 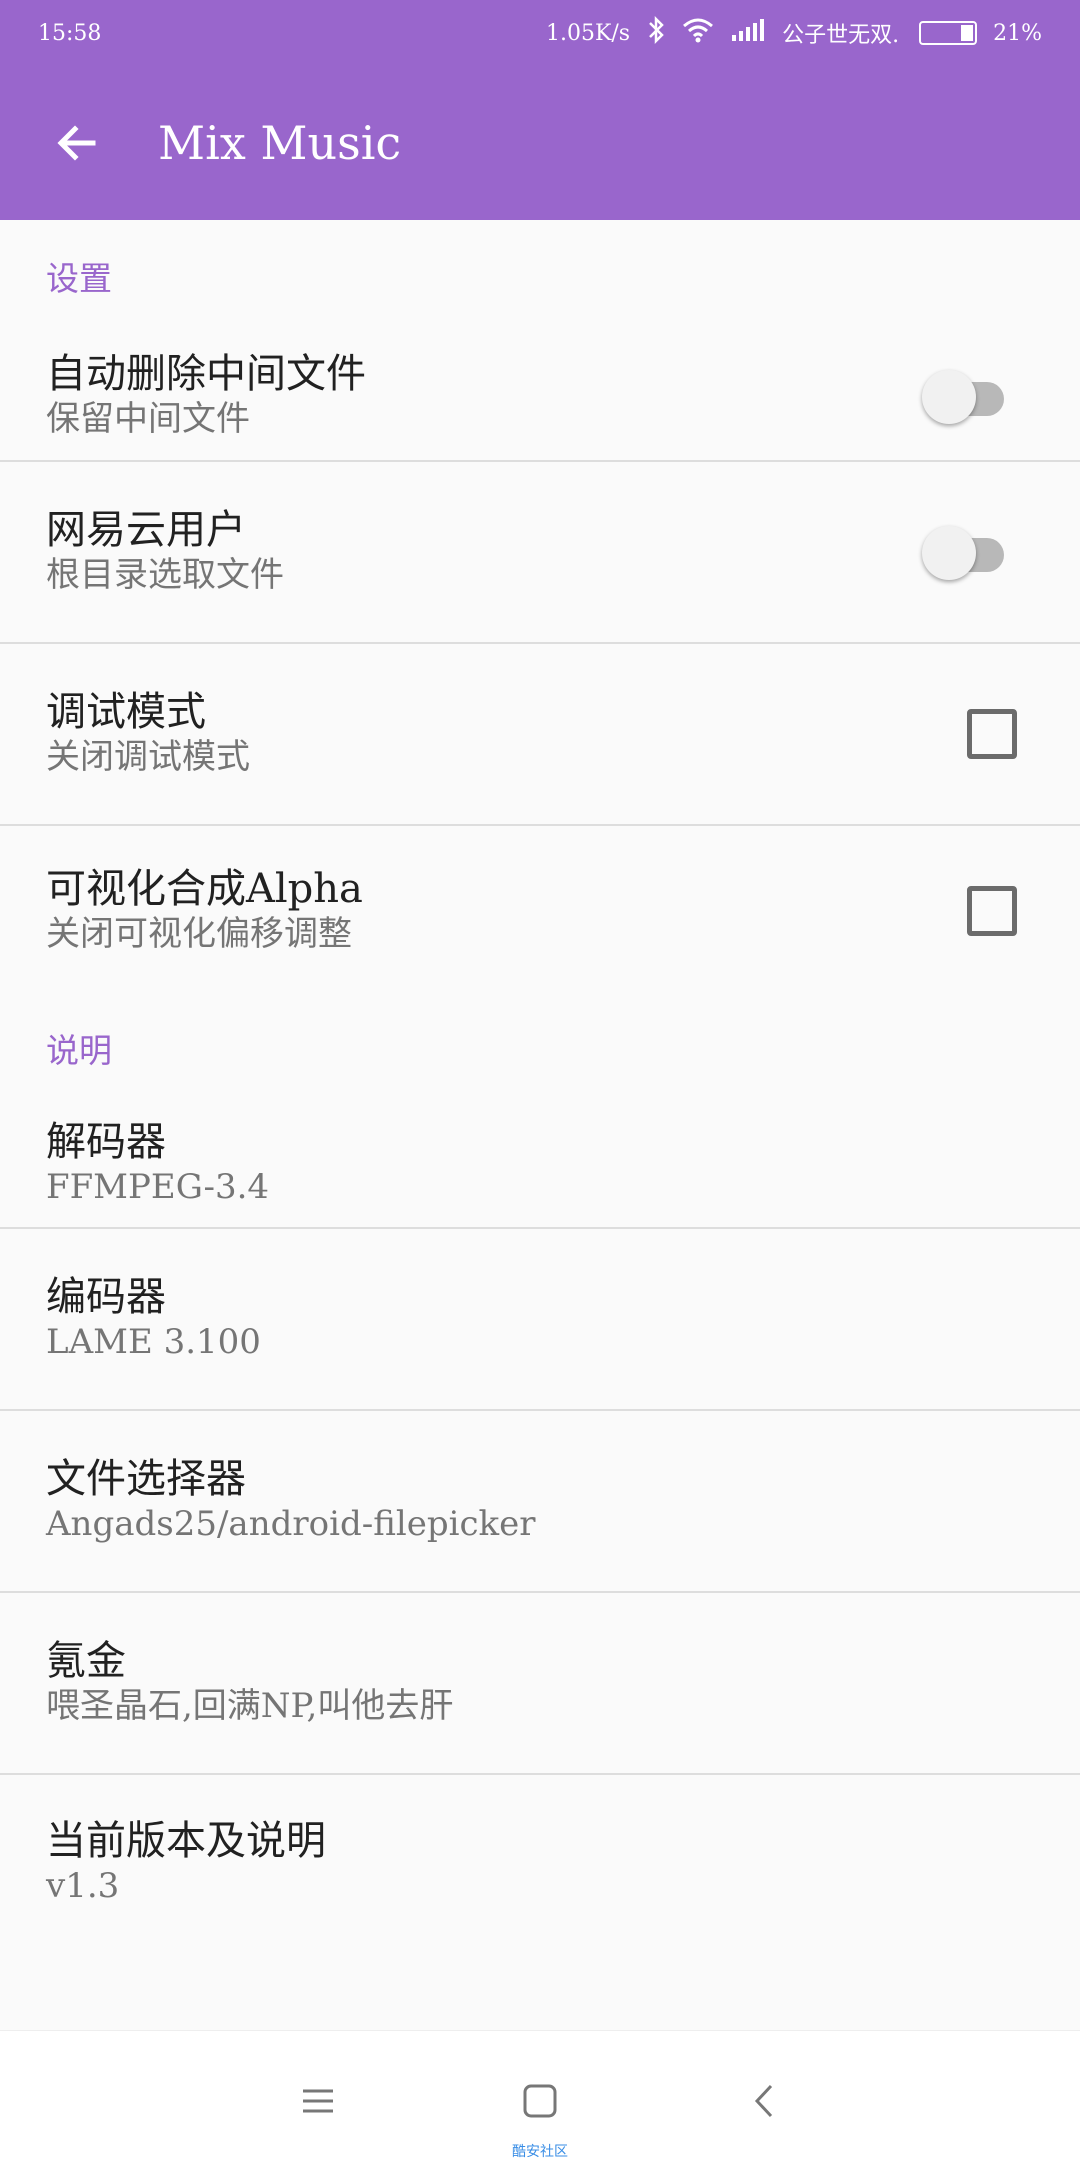 What do you see at coordinates (656, 33) in the screenshot?
I see `bluetooth-icon` at bounding box center [656, 33].